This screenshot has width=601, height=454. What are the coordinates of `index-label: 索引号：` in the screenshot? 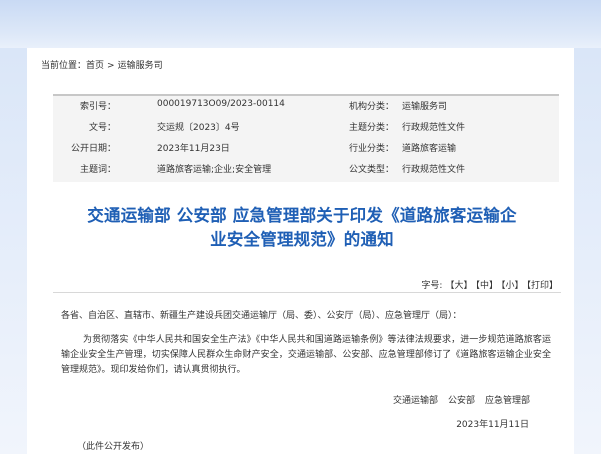 It's located at (97, 107).